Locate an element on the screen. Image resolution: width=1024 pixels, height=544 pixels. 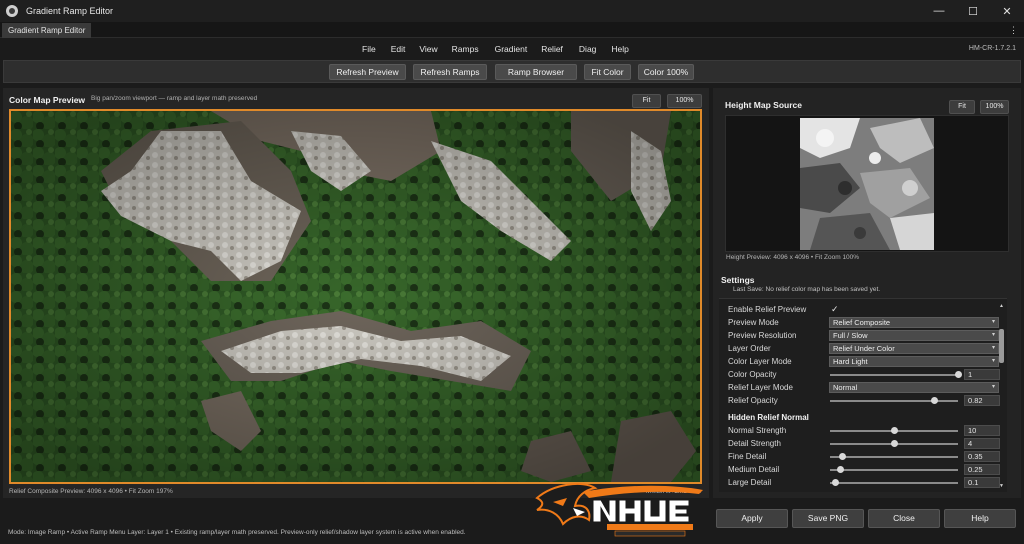
title-bar: Gradient Ramp Editor — ☐ ✕ is located at coordinates (512, 11).